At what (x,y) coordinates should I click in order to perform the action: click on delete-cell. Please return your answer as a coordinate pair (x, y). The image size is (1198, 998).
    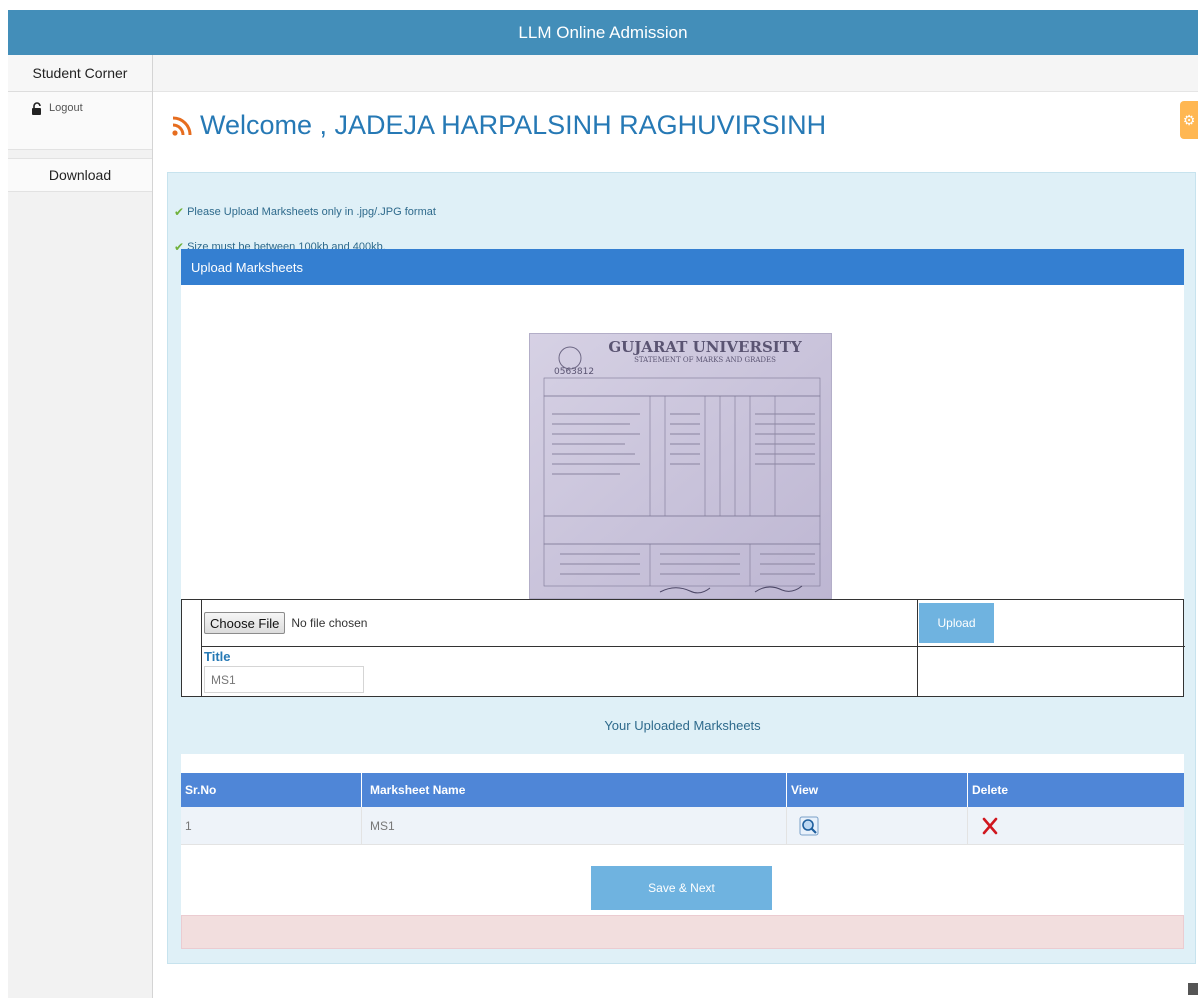
    Looking at the image, I should click on (1076, 825).